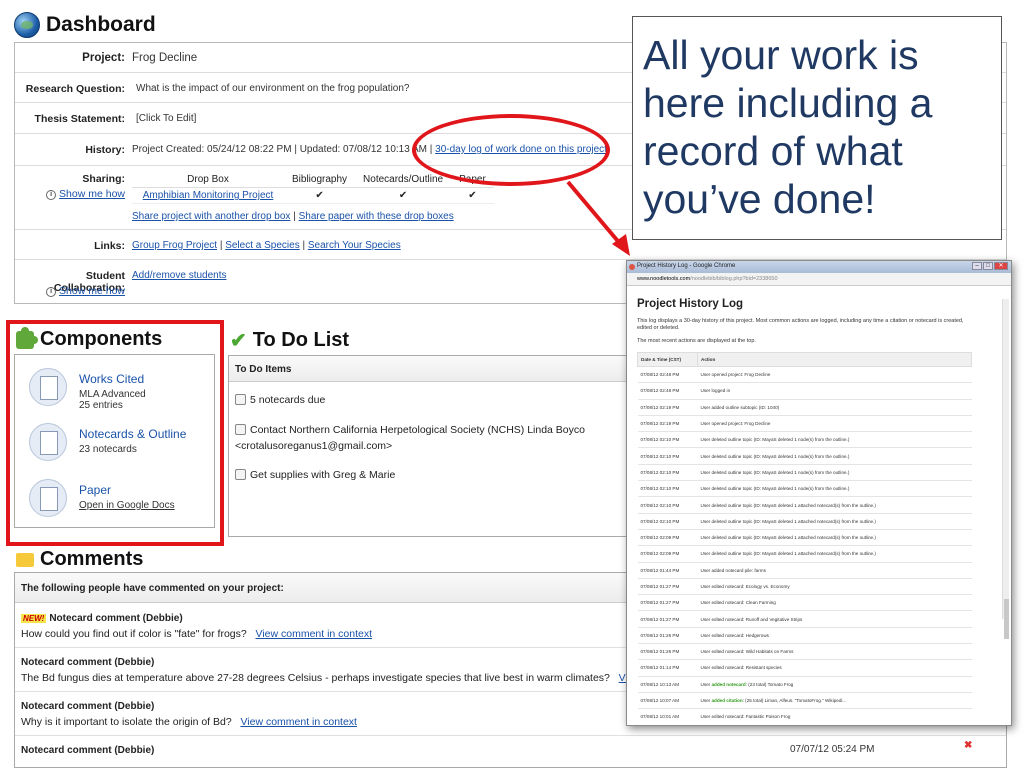 This screenshot has height=768, width=1024. I want to click on link-search-species: Search Your Species, so click(354, 245).